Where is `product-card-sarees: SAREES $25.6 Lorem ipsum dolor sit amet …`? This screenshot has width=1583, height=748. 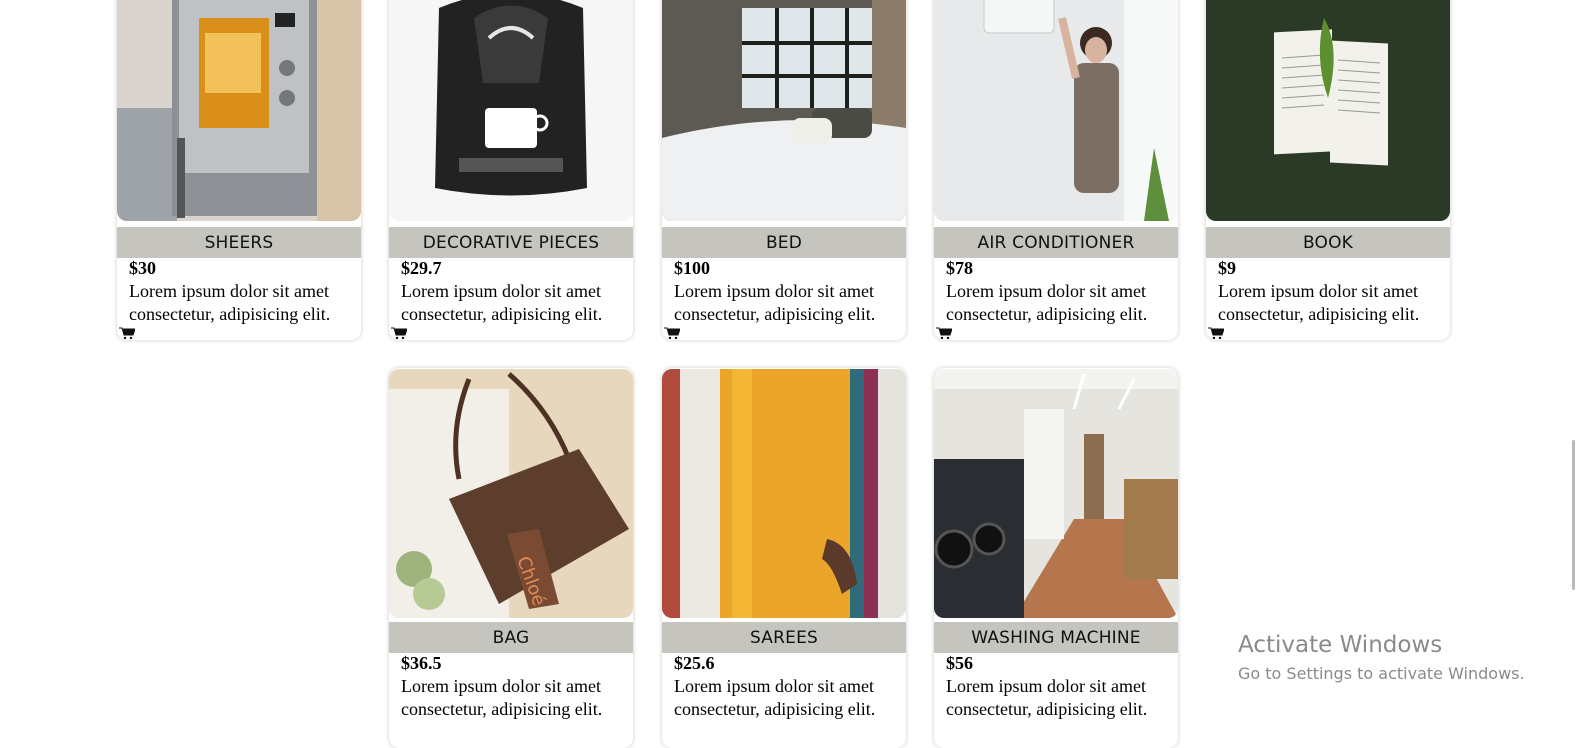 product-card-sarees: SAREES $25.6 Lorem ipsum dolor sit amet … is located at coordinates (784, 558).